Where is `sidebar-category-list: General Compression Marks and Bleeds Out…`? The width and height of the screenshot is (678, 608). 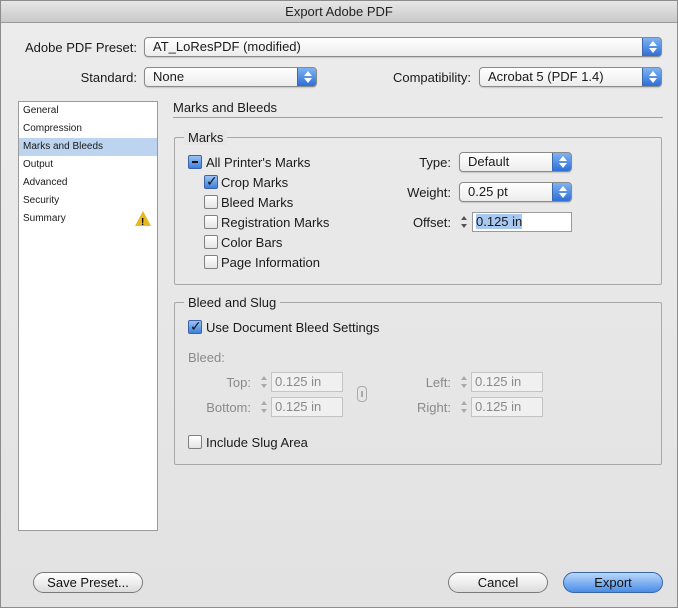
sidebar-category-list: General Compression Marks and Bleeds Out… is located at coordinates (88, 316).